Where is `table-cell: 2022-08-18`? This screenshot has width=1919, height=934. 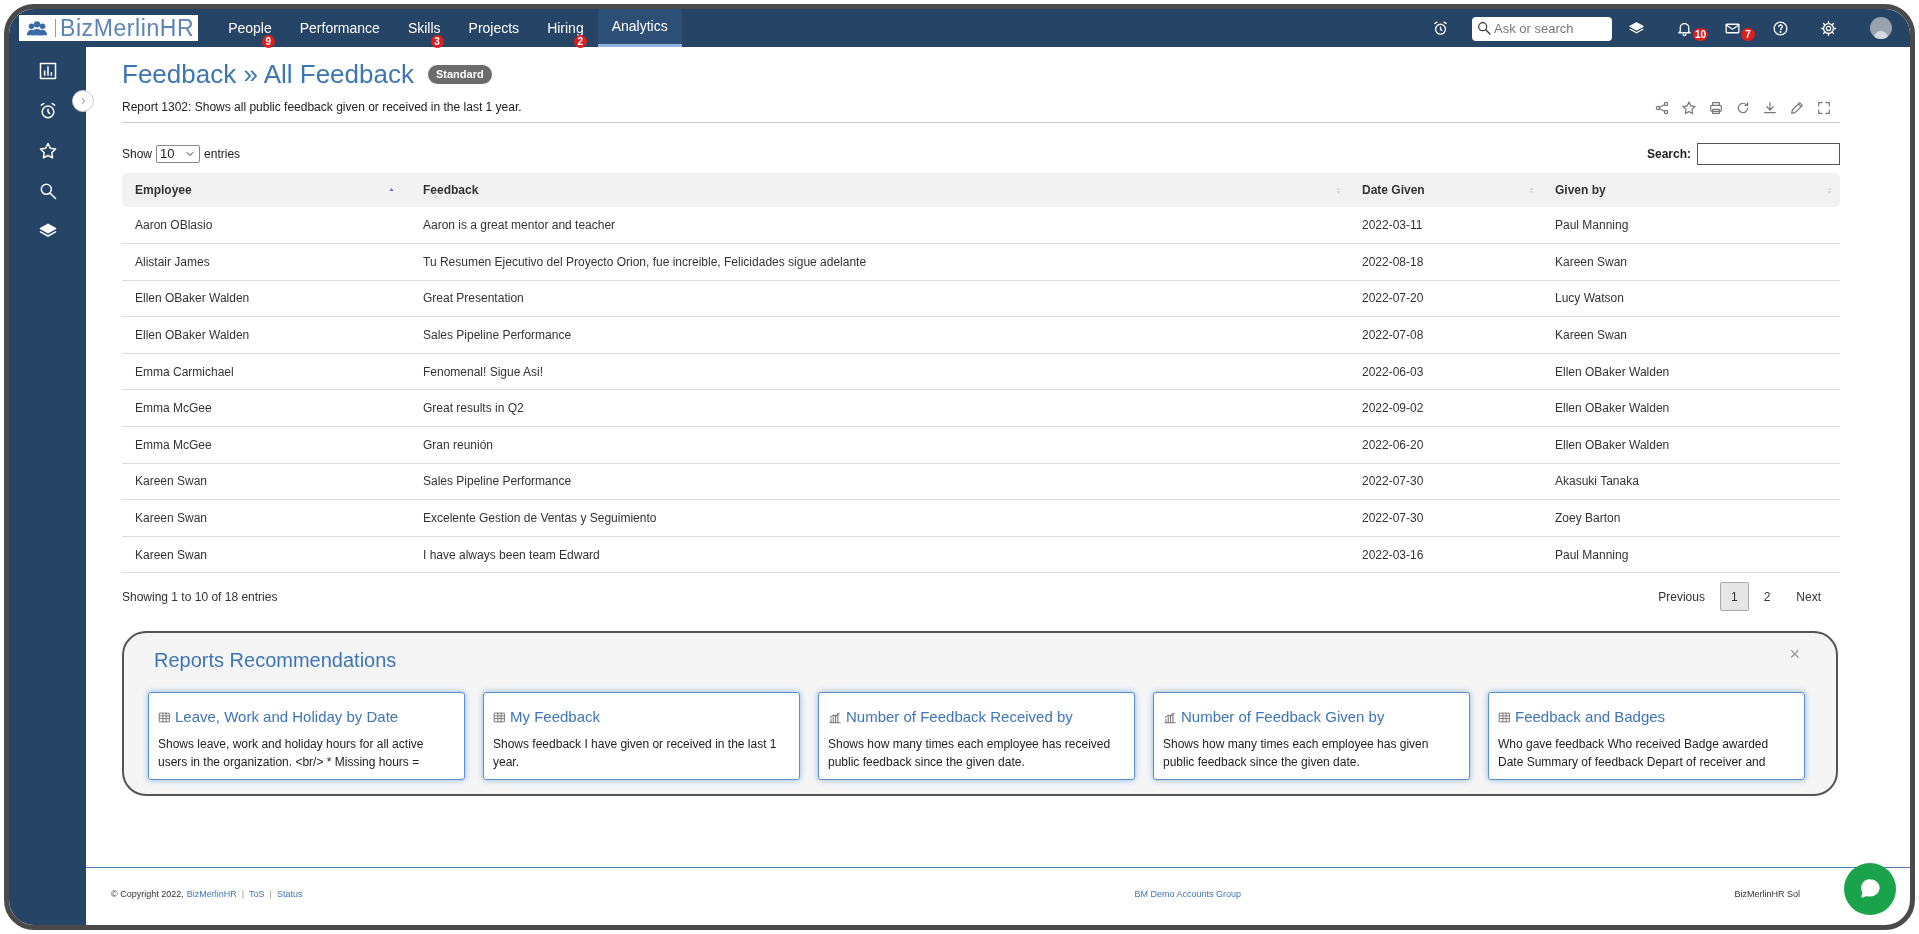 table-cell: 2022-08-18 is located at coordinates (1445, 262).